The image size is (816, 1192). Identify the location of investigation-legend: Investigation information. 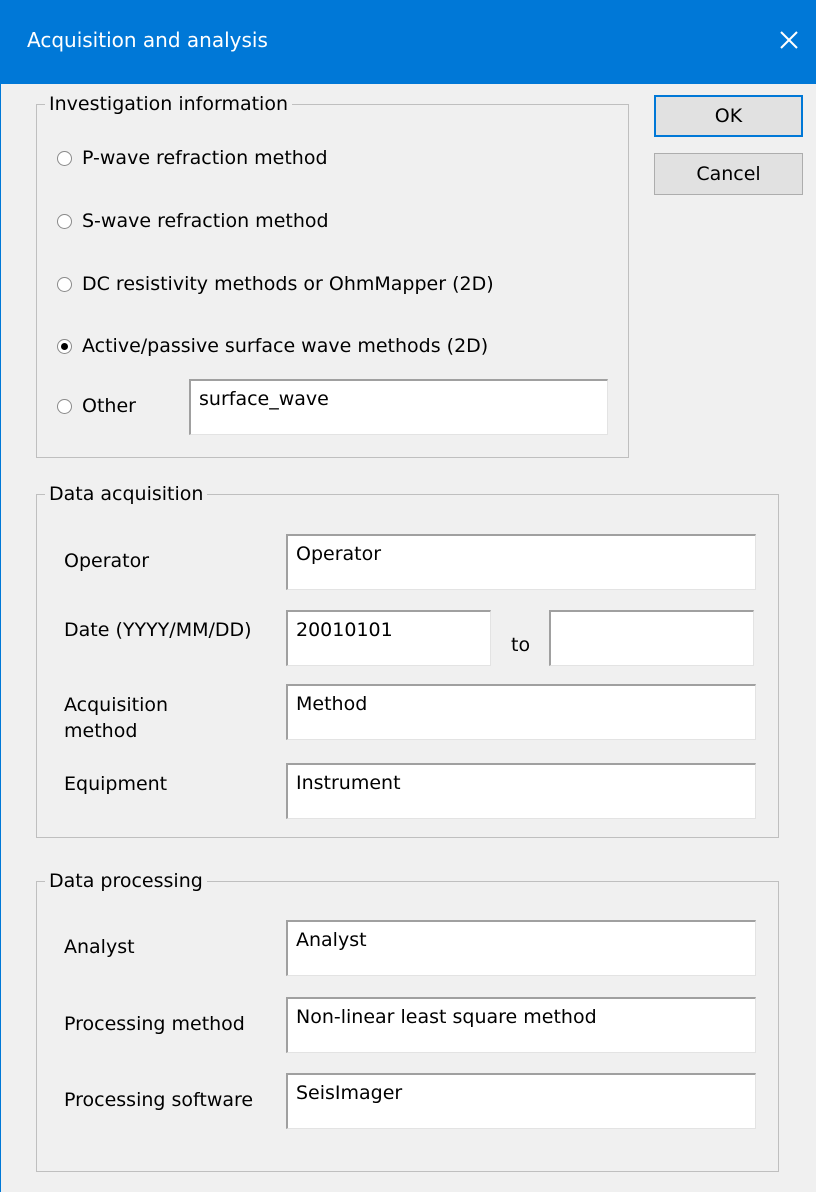
(169, 104).